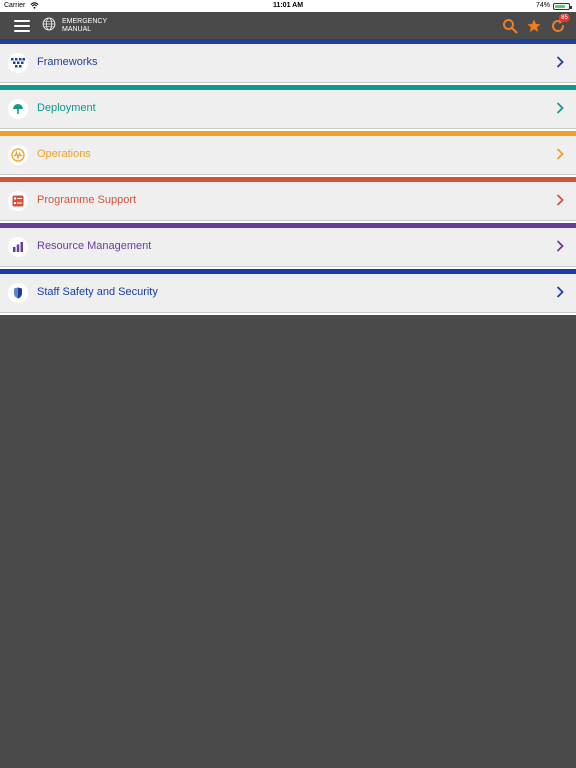 This screenshot has height=768, width=576. What do you see at coordinates (87, 200) in the screenshot?
I see `menu-item-label: Programme Support` at bounding box center [87, 200].